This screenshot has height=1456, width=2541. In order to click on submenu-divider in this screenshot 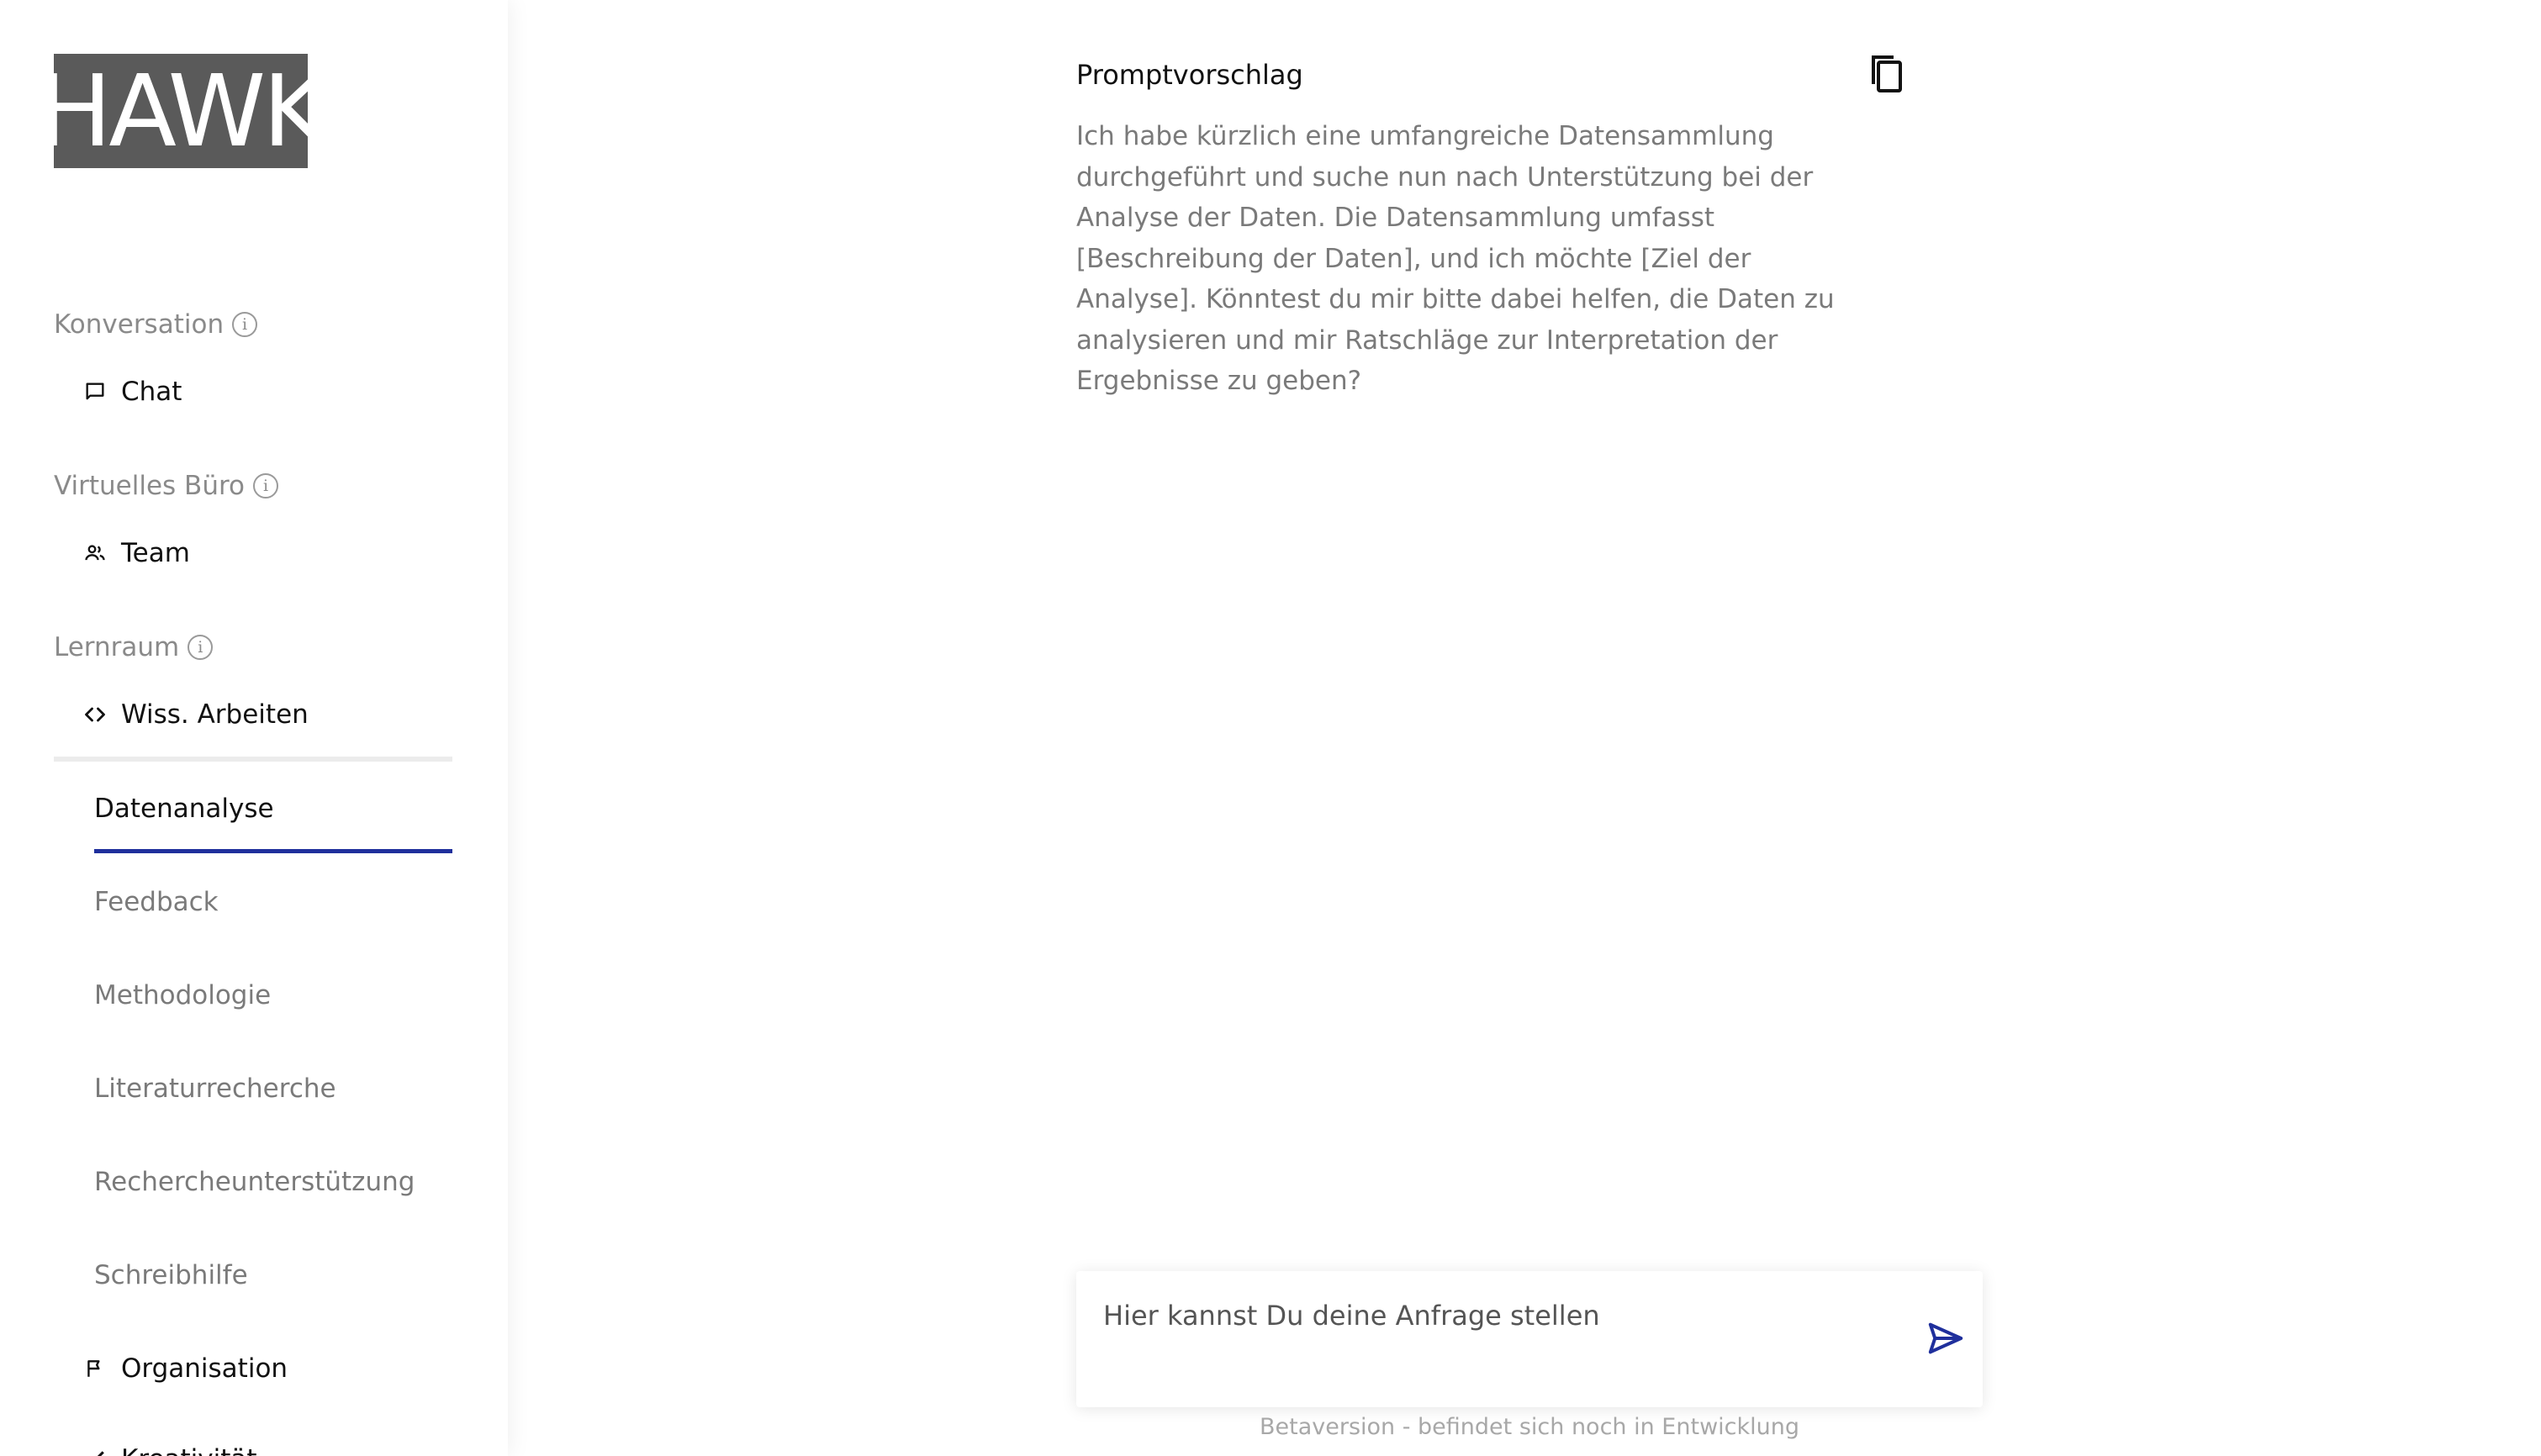, I will do `click(253, 759)`.